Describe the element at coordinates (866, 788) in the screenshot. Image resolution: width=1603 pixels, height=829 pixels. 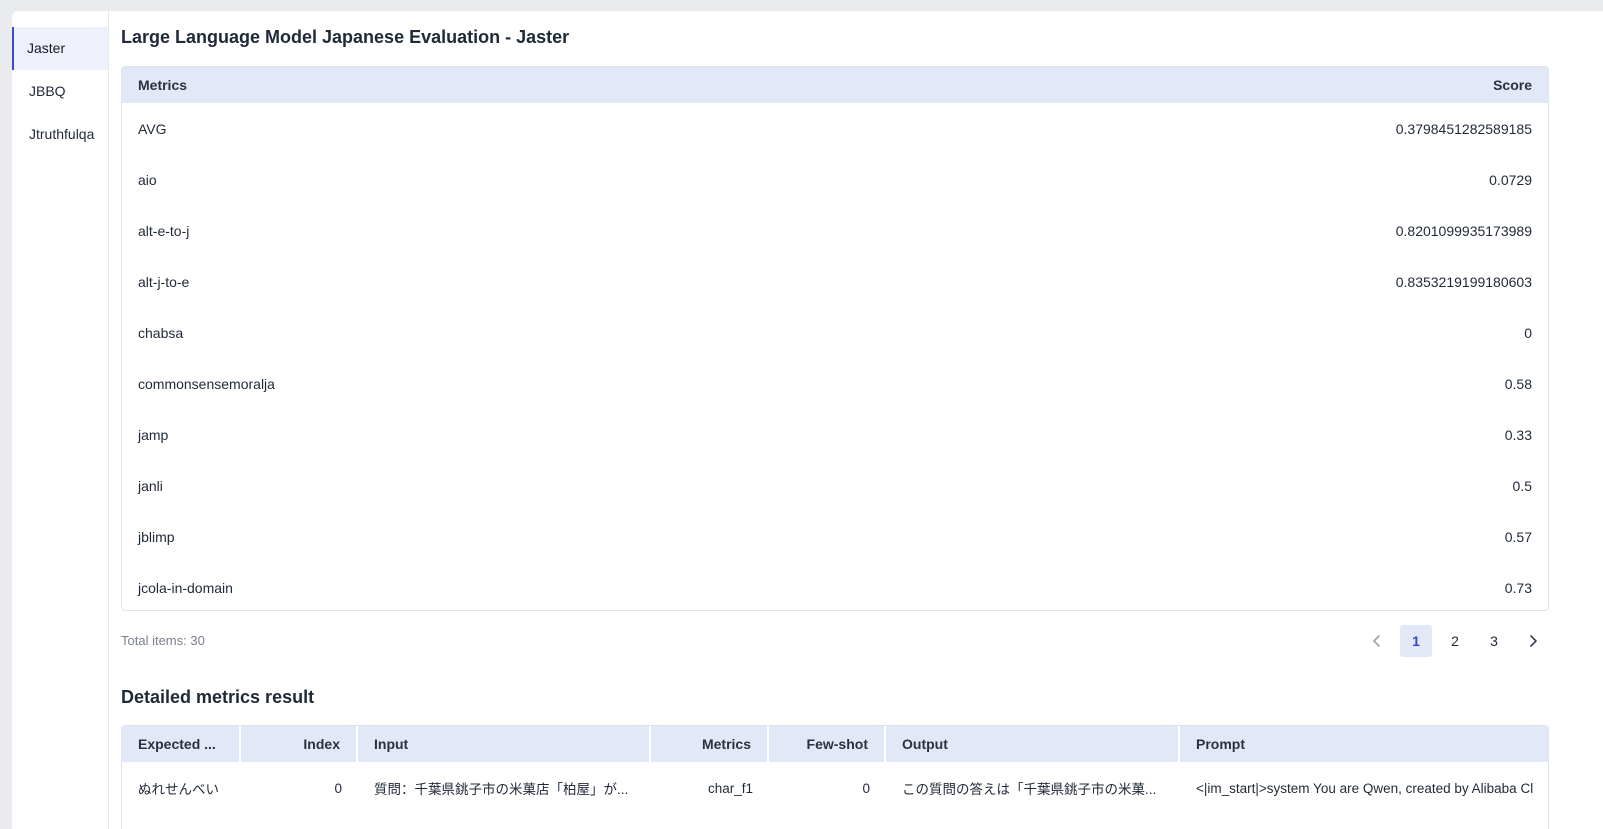
I see `cell-few-shot: 0` at that location.